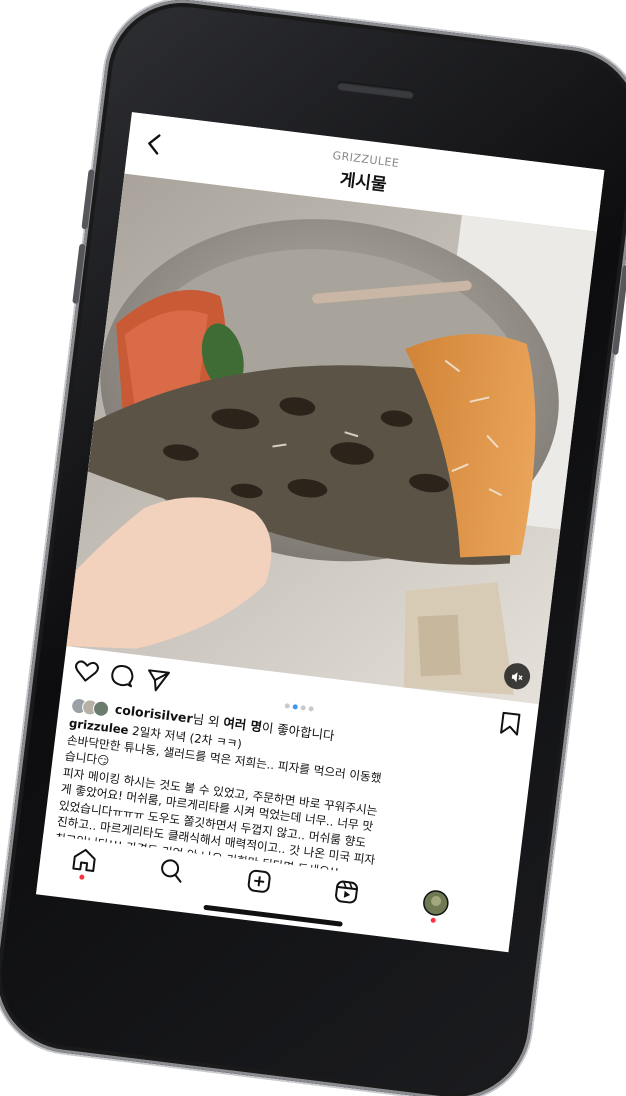  I want to click on create-post-icon, so click(259, 881).